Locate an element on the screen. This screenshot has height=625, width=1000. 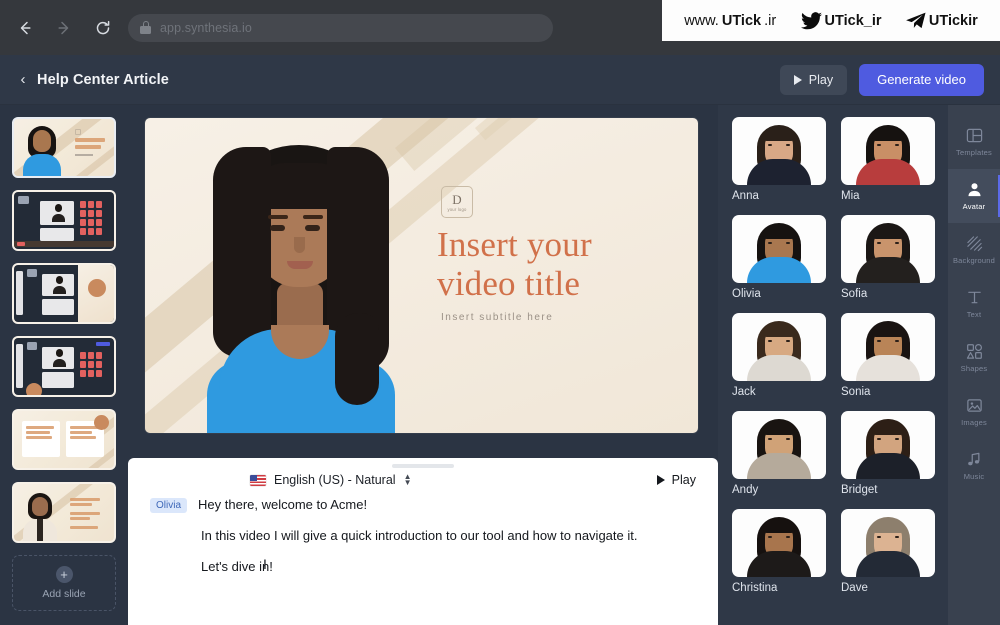
lock-icon is located at coordinates (145, 27).